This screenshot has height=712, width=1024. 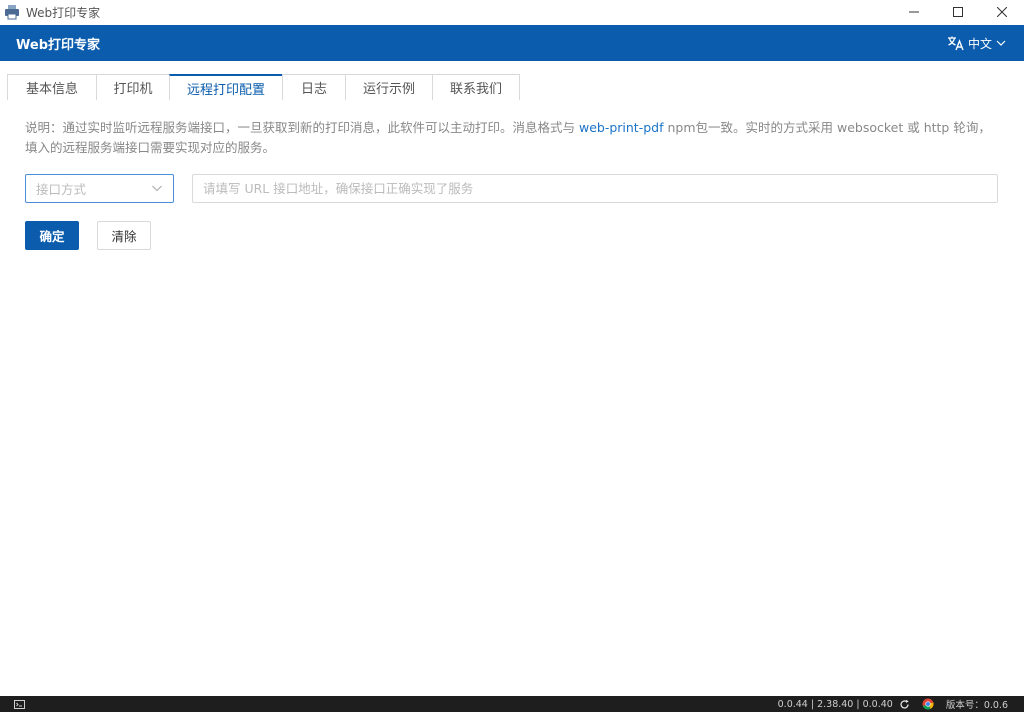 What do you see at coordinates (12, 12) in the screenshot?
I see `printer-icon` at bounding box center [12, 12].